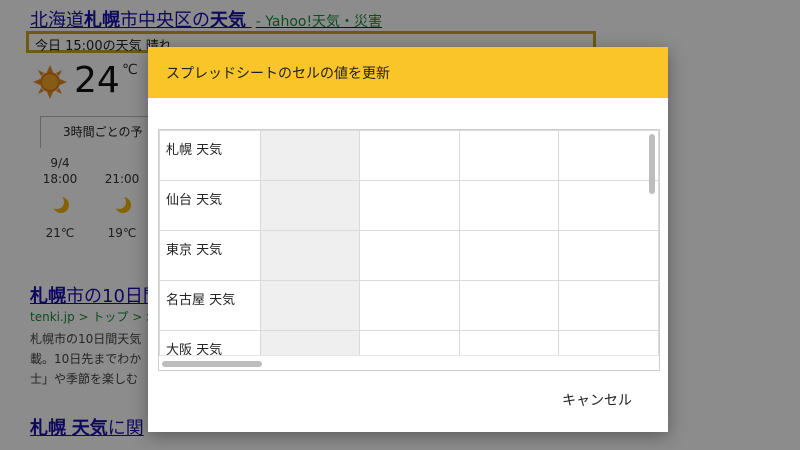 This screenshot has width=800, height=450. What do you see at coordinates (597, 400) in the screenshot?
I see `cancel-button: キャンセル` at bounding box center [597, 400].